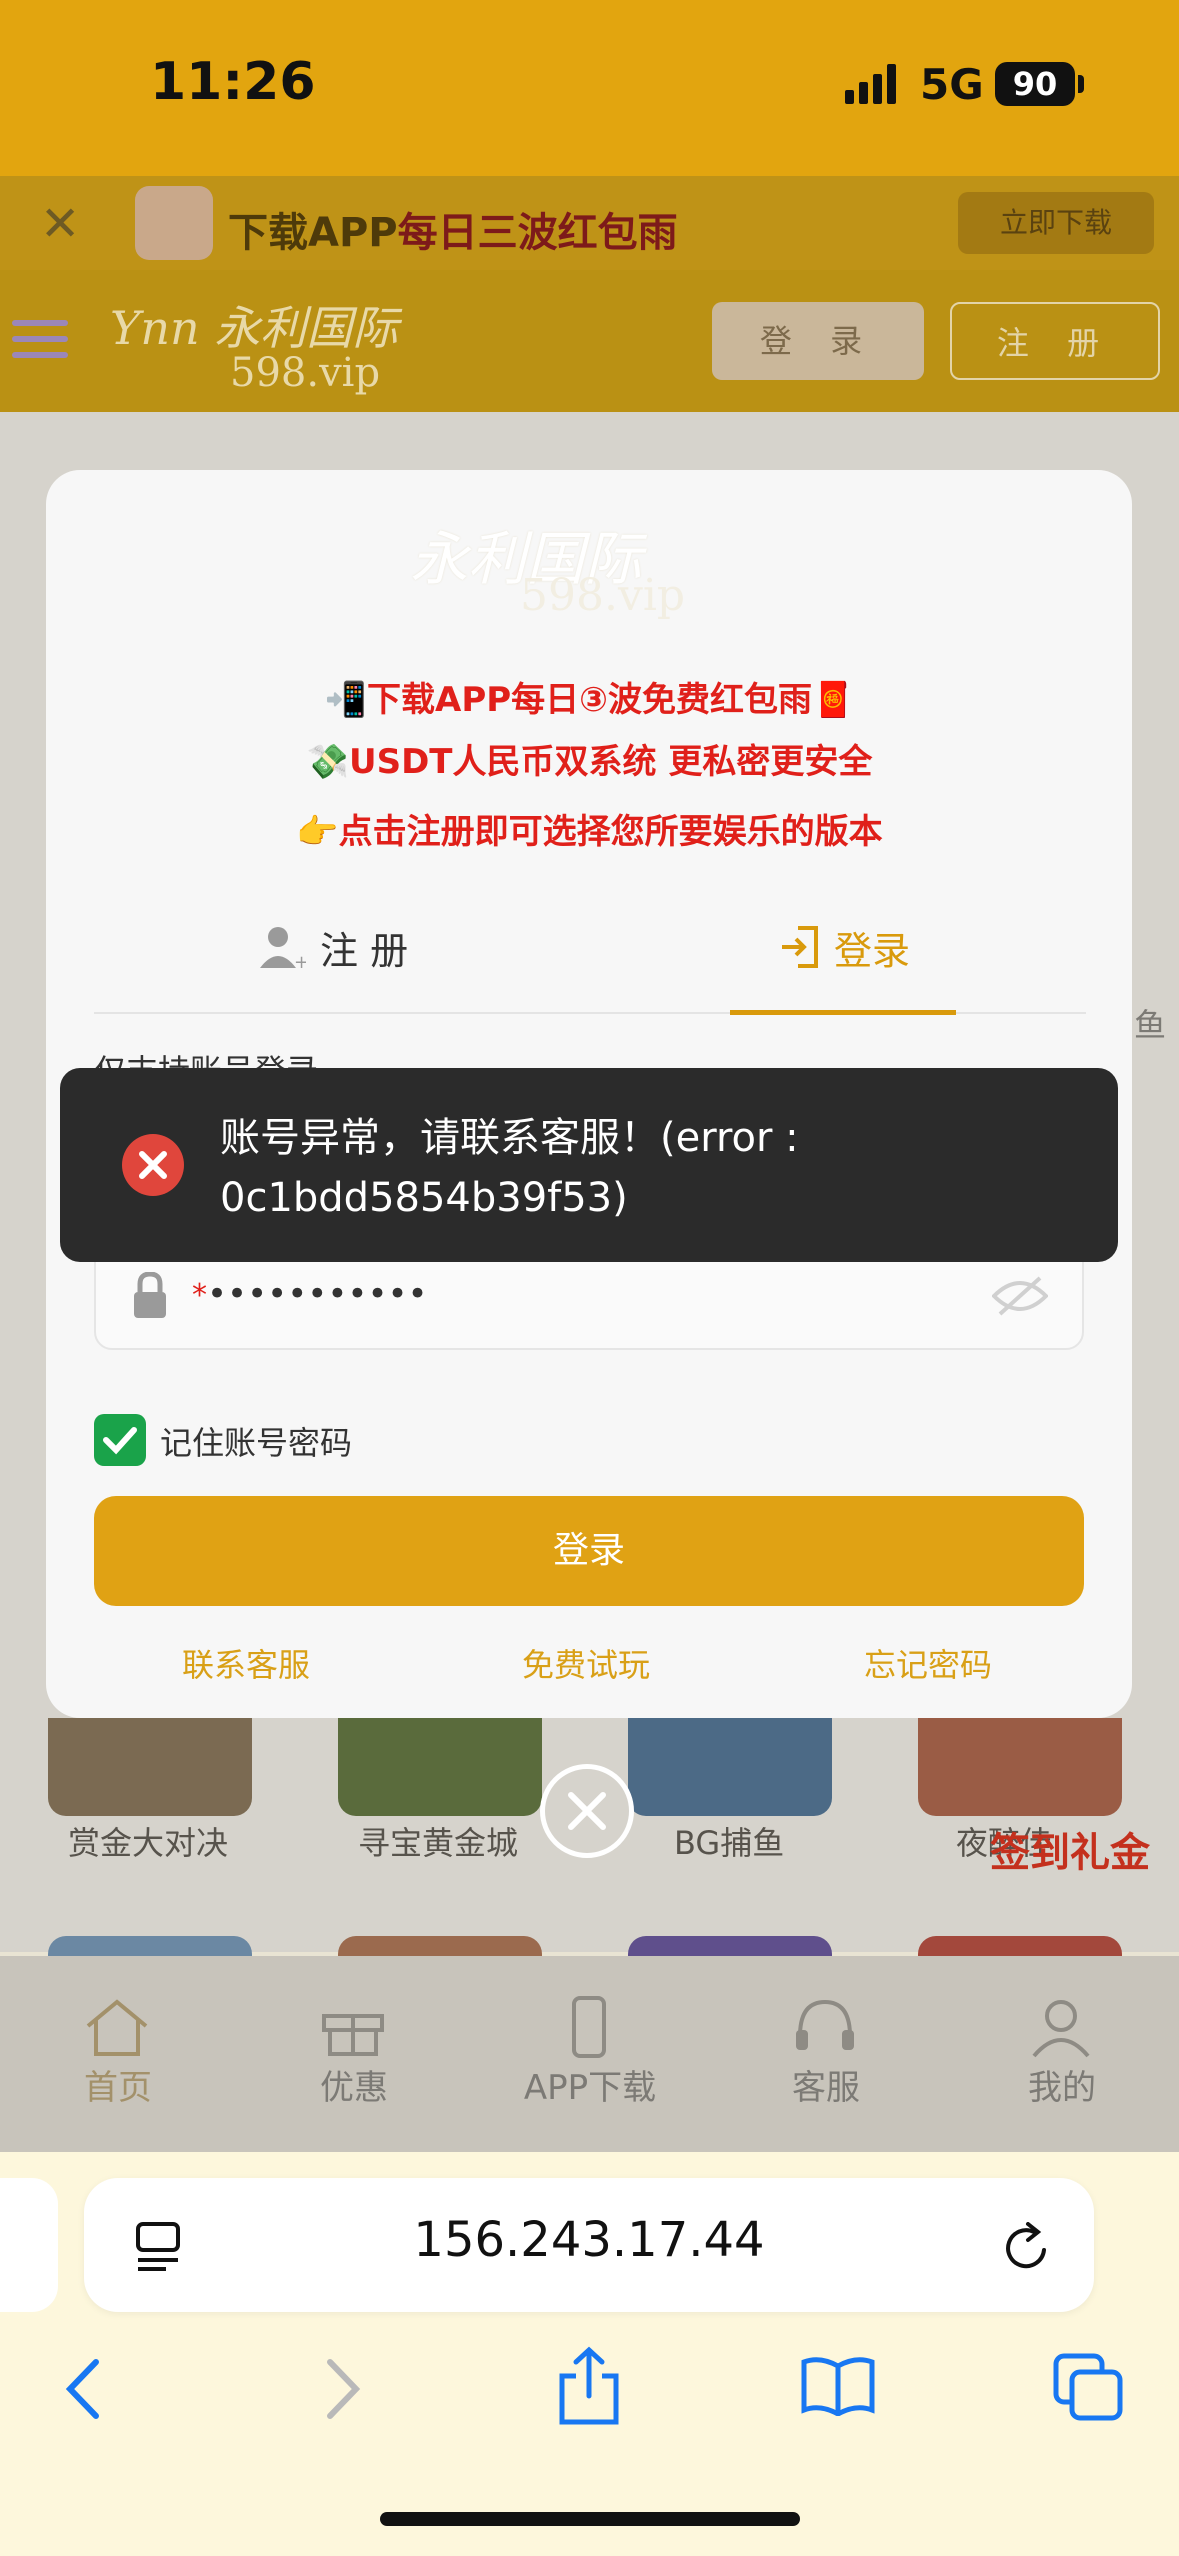 This screenshot has width=1179, height=2556. Describe the element at coordinates (589, 762) in the screenshot. I see `promo-line-2: 💸USDT人民币双系统 更私密更安全` at that location.